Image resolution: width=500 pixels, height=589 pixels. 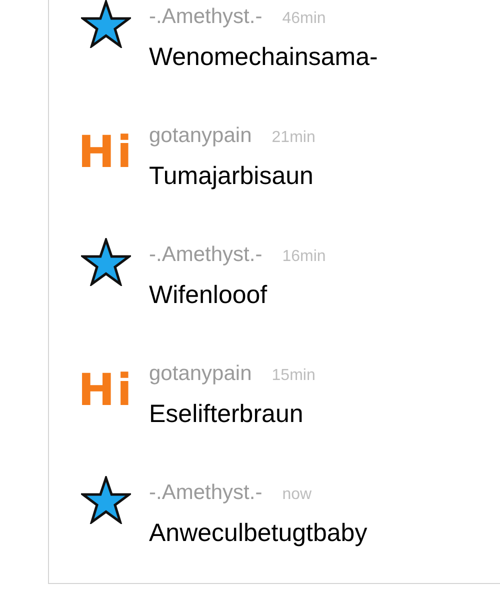 What do you see at coordinates (231, 176) in the screenshot?
I see `message-text: Tumajarbisaun` at bounding box center [231, 176].